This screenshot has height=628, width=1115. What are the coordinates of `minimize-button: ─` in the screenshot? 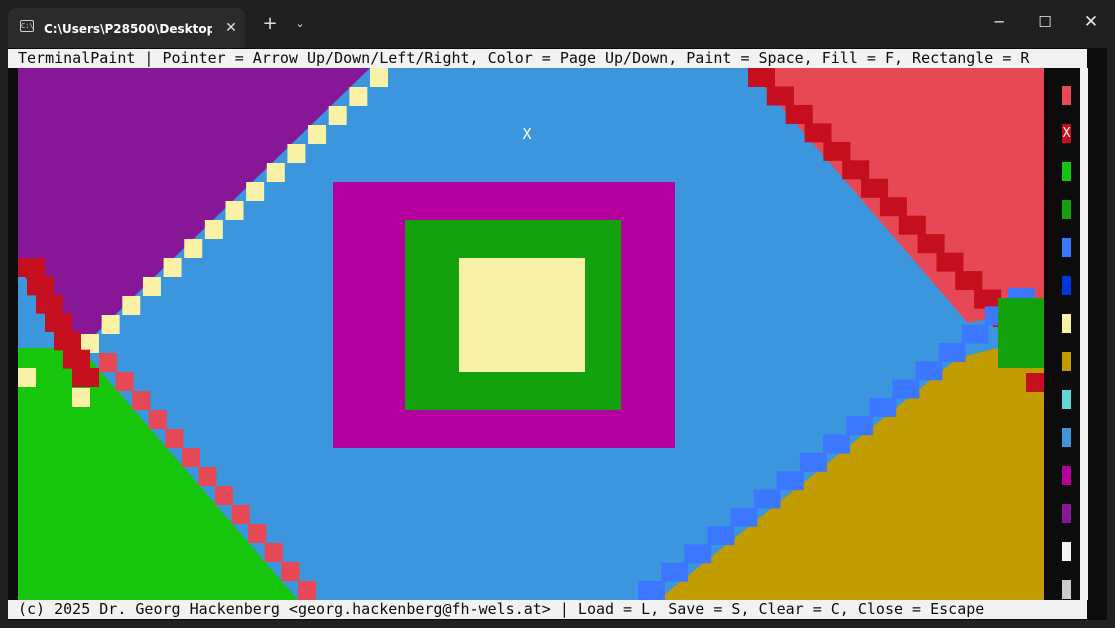 It's located at (999, 22).